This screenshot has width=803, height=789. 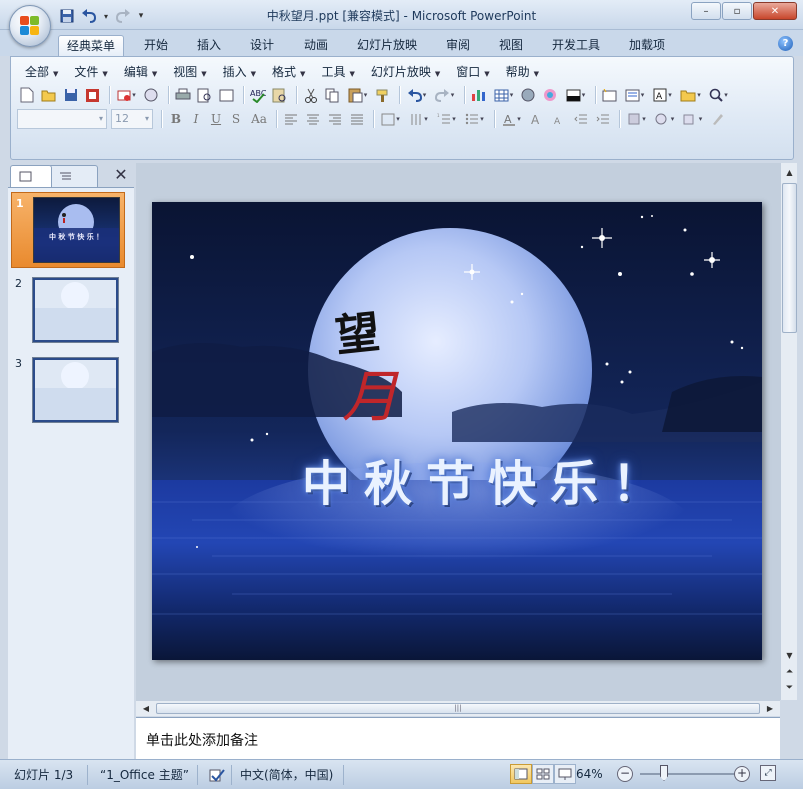 I want to click on justify-icon, so click(x=356, y=119).